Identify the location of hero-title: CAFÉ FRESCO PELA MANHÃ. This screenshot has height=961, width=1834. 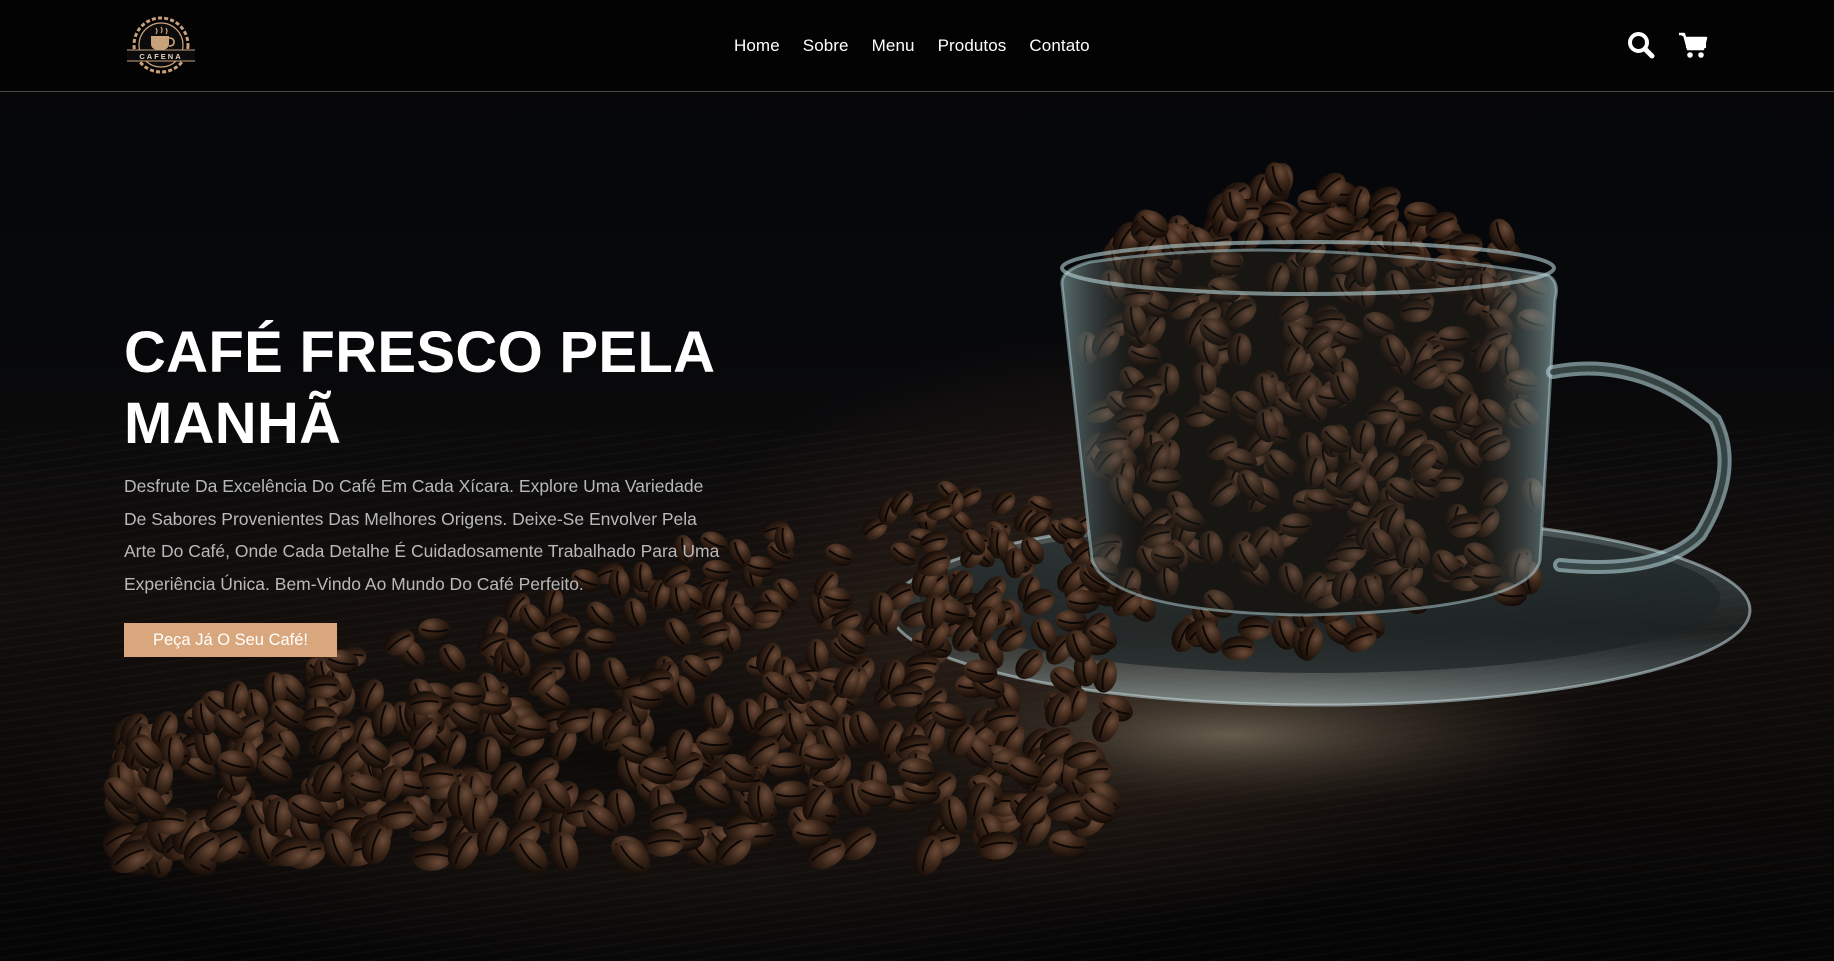
(419, 388).